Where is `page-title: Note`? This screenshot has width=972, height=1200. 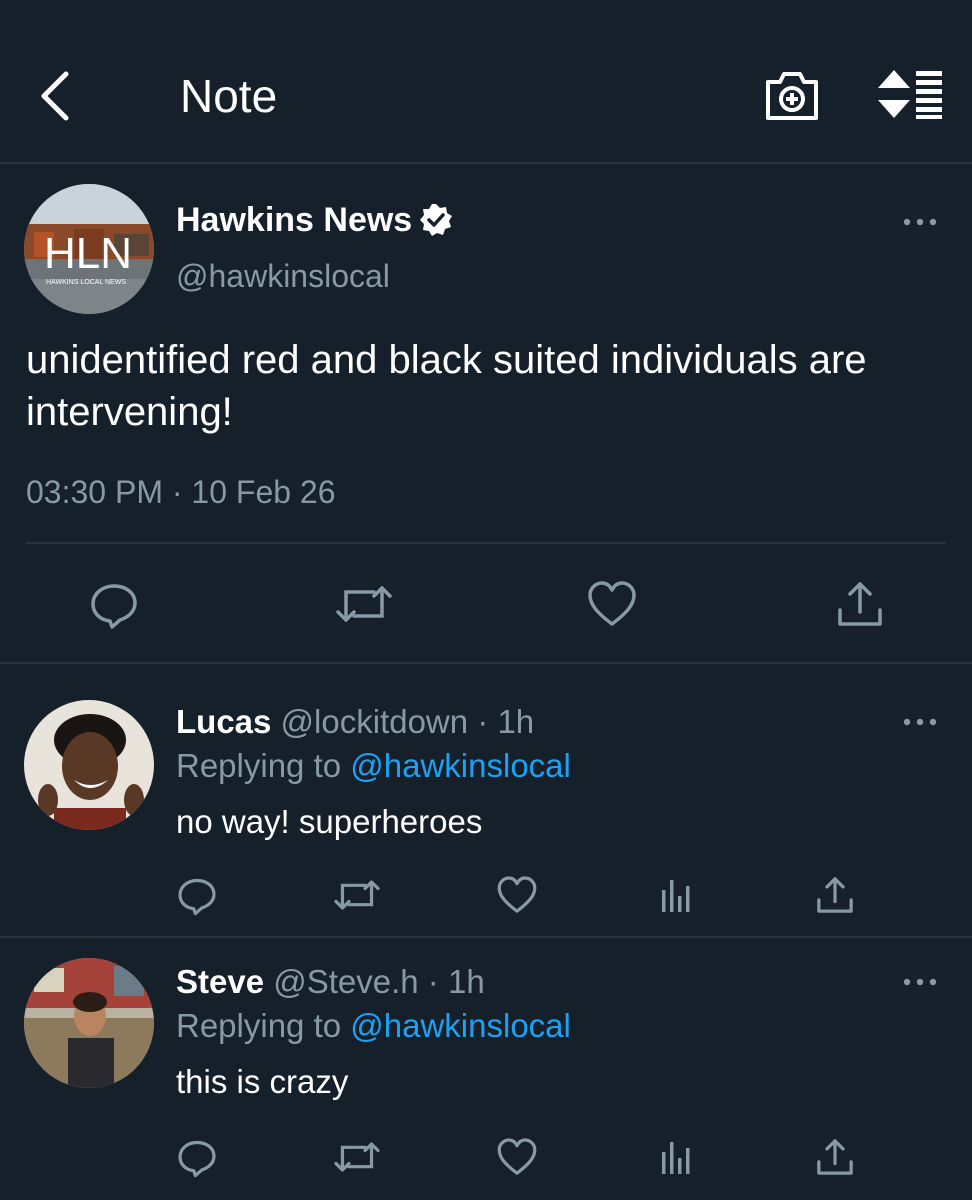
page-title: Note is located at coordinates (229, 96).